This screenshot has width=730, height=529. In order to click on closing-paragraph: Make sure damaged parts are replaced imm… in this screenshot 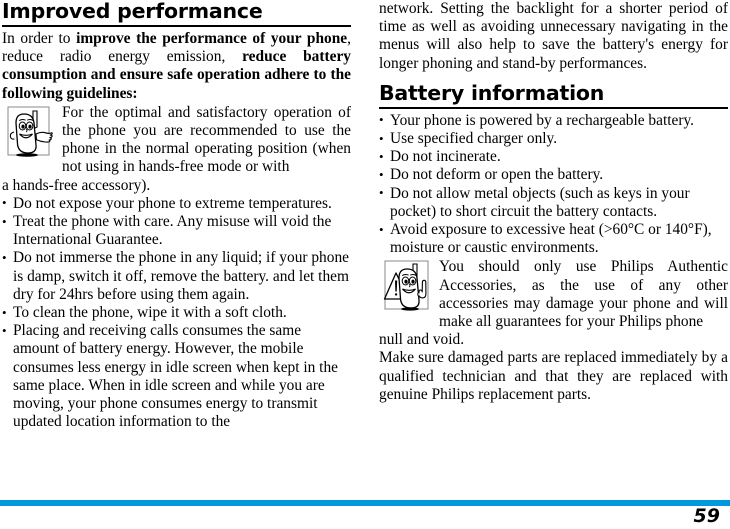, I will do `click(553, 376)`.